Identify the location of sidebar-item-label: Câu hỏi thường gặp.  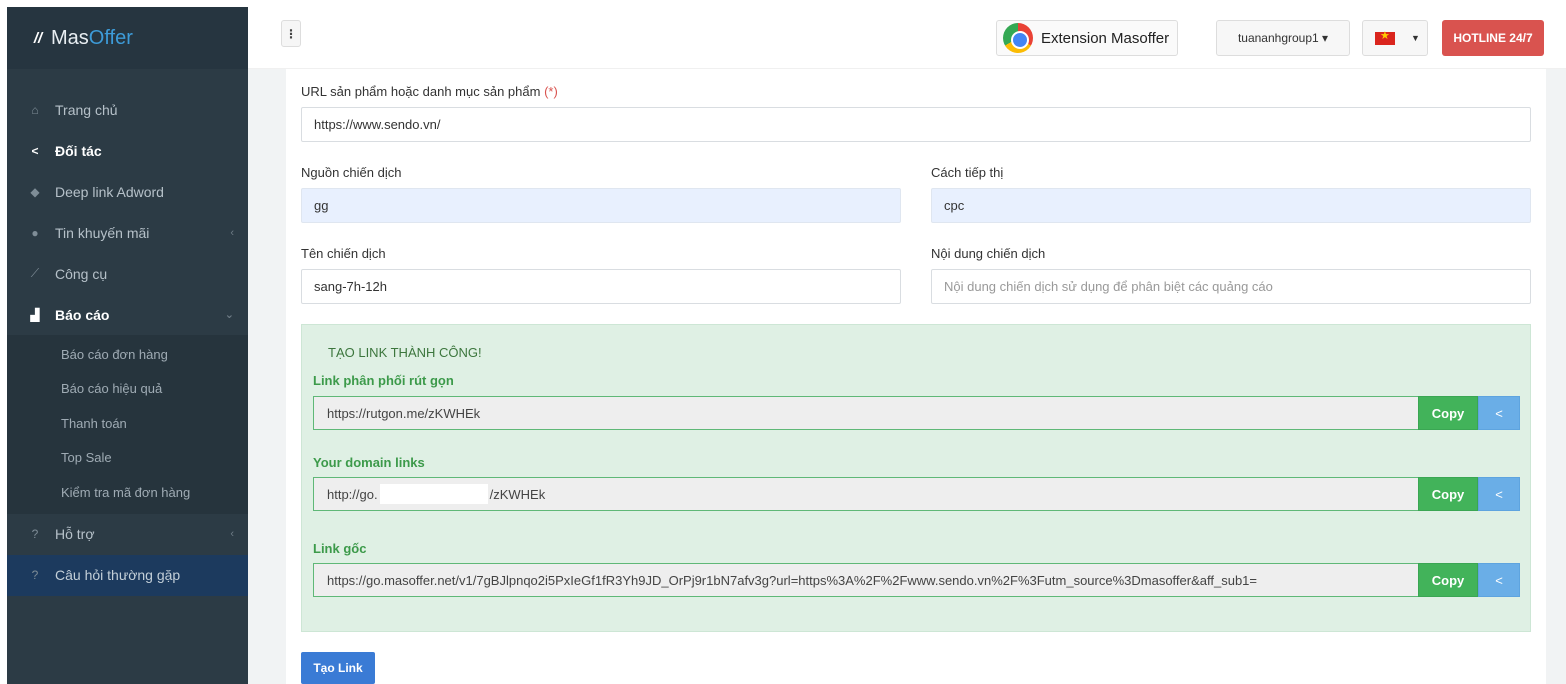
(118, 575).